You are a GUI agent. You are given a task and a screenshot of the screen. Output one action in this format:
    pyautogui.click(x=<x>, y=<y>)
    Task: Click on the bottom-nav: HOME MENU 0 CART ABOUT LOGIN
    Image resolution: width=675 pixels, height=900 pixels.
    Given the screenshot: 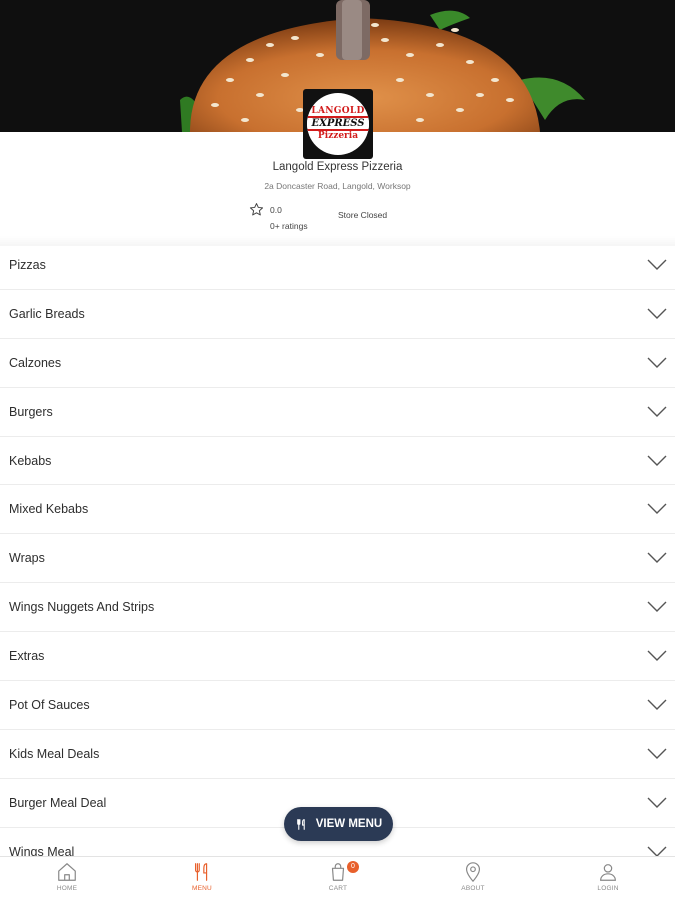 What is the action you would take?
    pyautogui.click(x=337, y=878)
    